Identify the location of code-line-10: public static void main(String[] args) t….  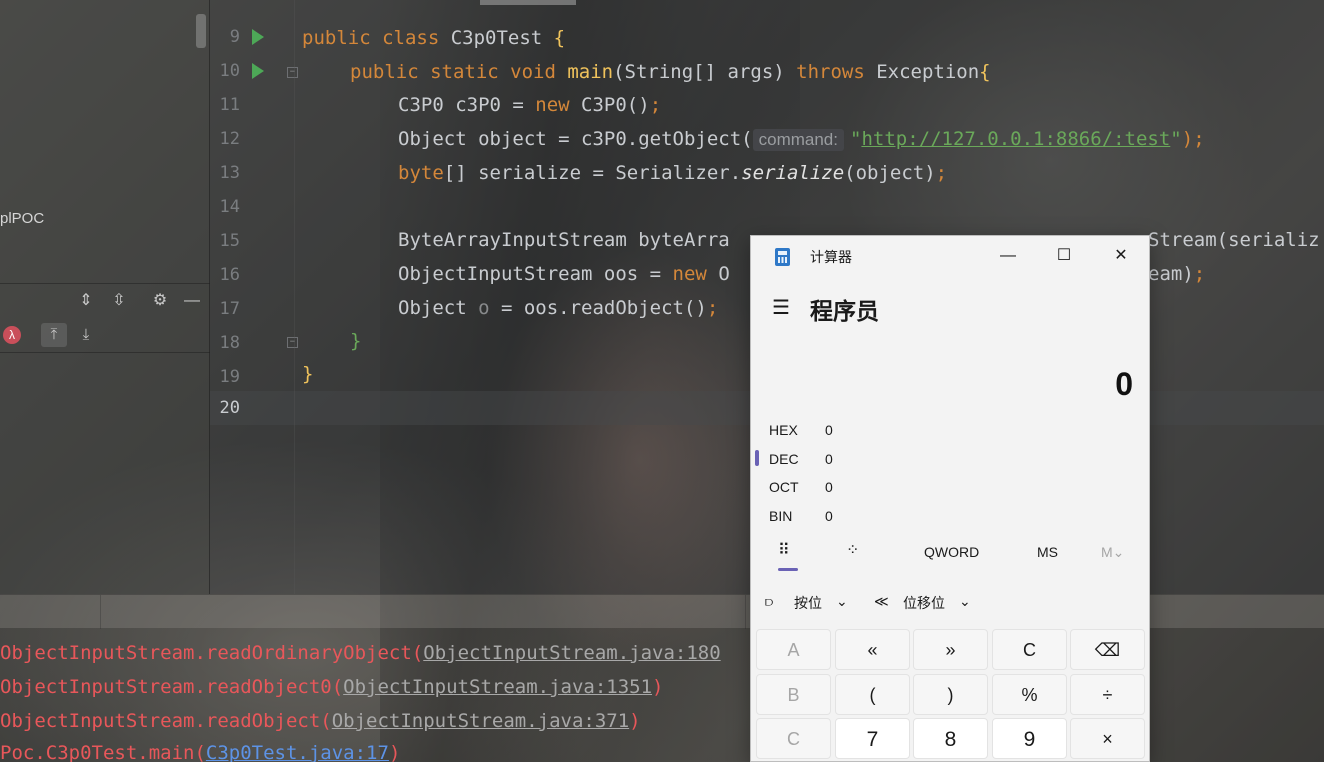
(670, 72).